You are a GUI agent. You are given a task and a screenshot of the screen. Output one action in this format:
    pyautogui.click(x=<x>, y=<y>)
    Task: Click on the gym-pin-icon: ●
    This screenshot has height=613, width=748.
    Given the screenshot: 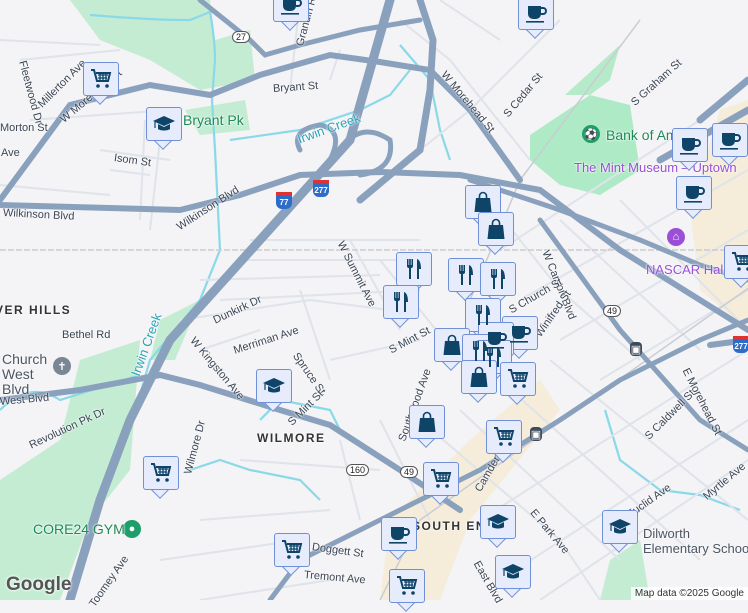 What is the action you would take?
    pyautogui.click(x=132, y=529)
    